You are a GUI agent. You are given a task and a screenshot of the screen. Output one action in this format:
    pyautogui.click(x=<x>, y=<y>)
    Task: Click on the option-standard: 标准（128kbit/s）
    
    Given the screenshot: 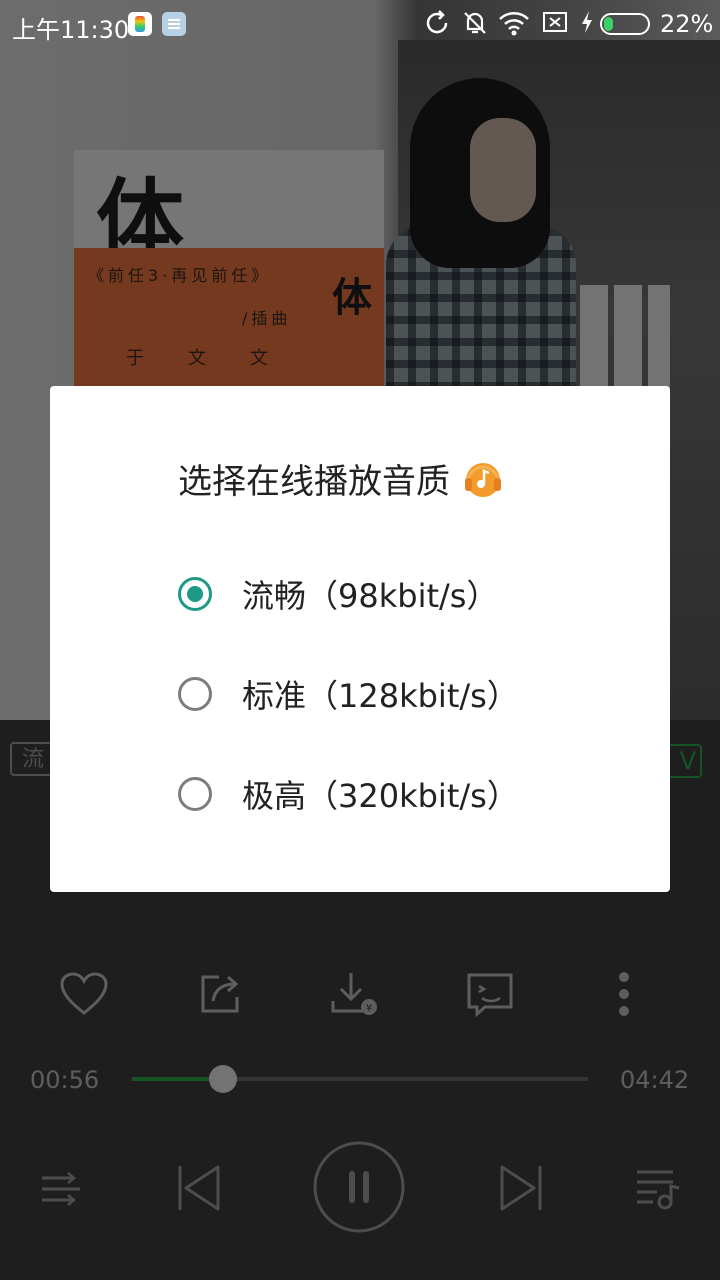 What is the action you would take?
    pyautogui.click(x=348, y=694)
    